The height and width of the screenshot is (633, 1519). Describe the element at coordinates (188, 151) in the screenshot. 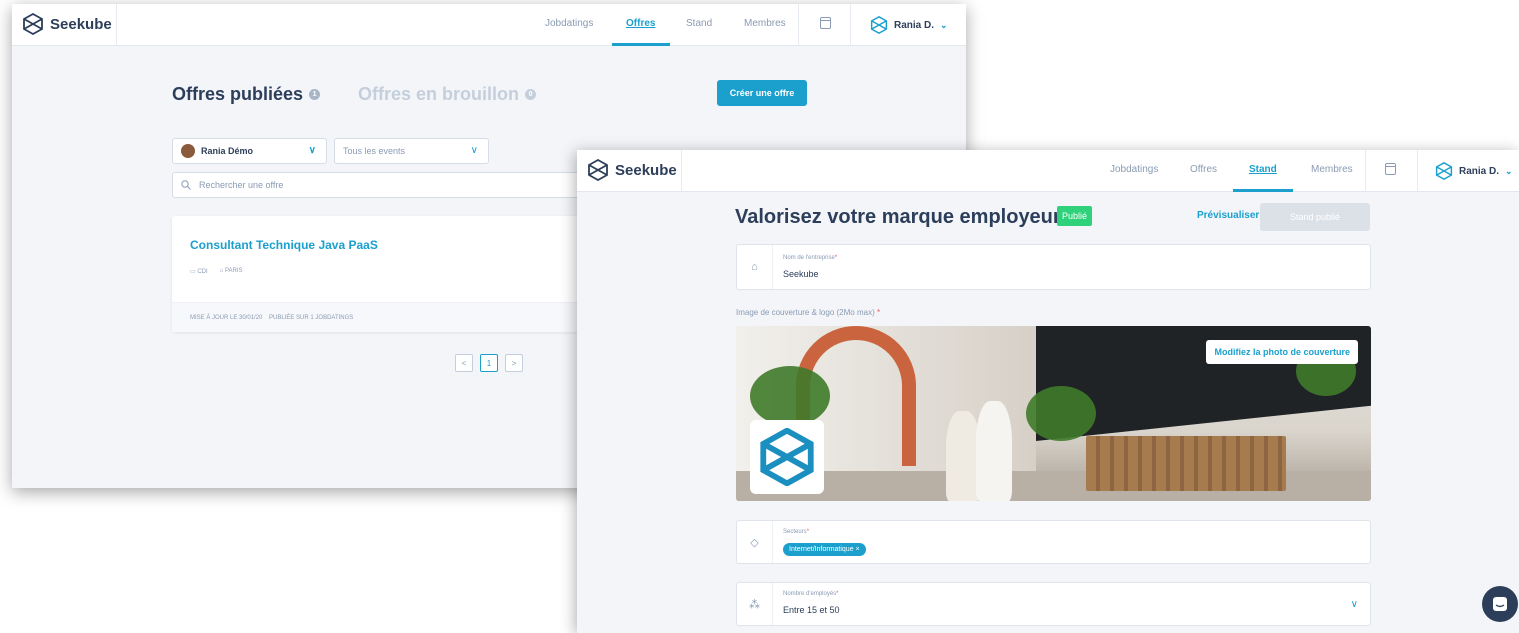

I see `avatar` at that location.